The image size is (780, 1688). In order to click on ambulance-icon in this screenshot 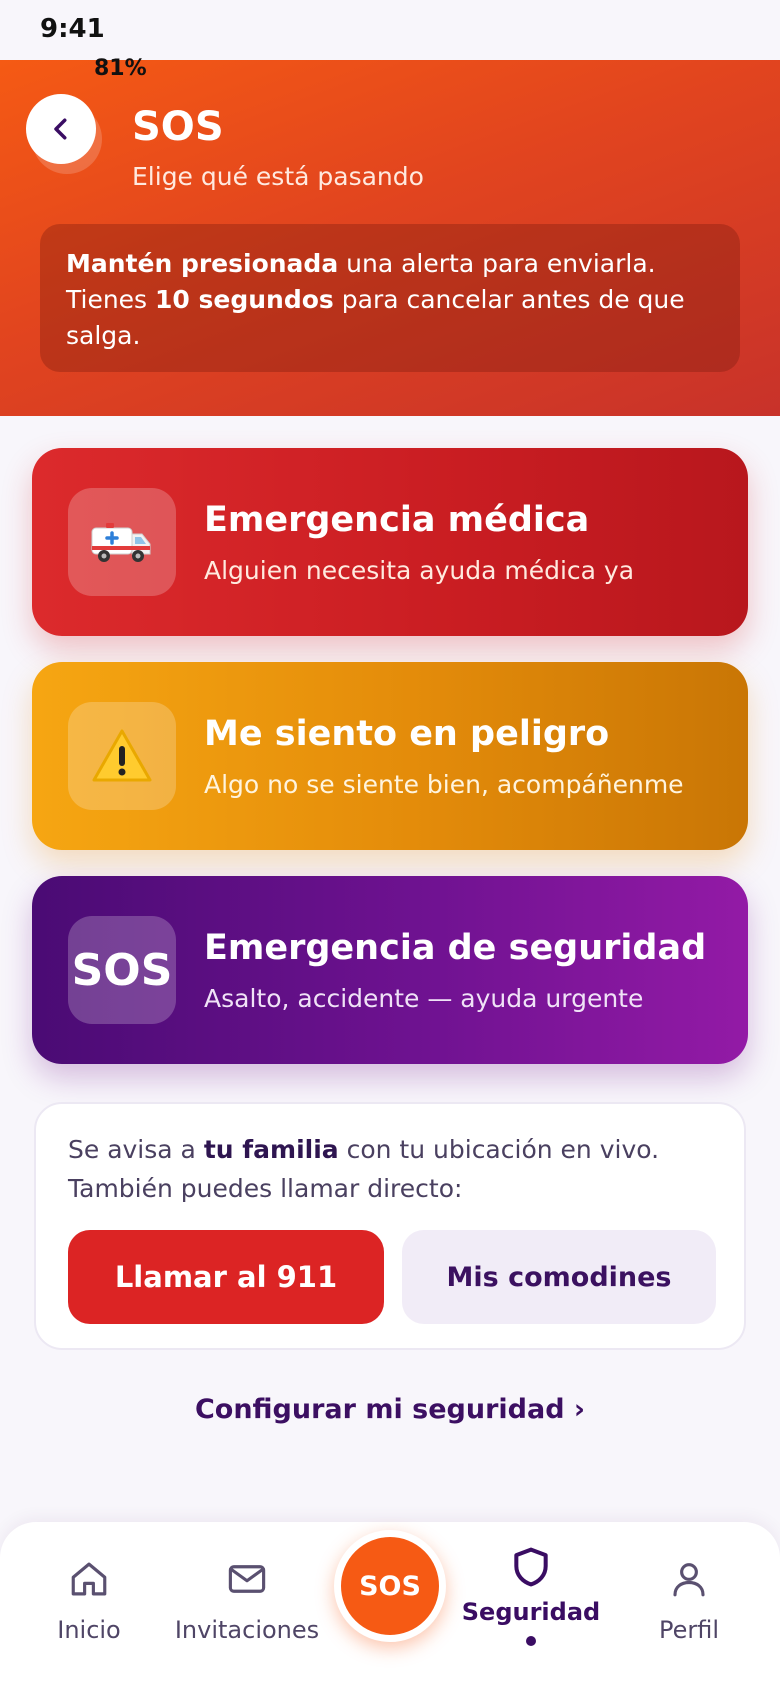, I will do `click(122, 542)`.